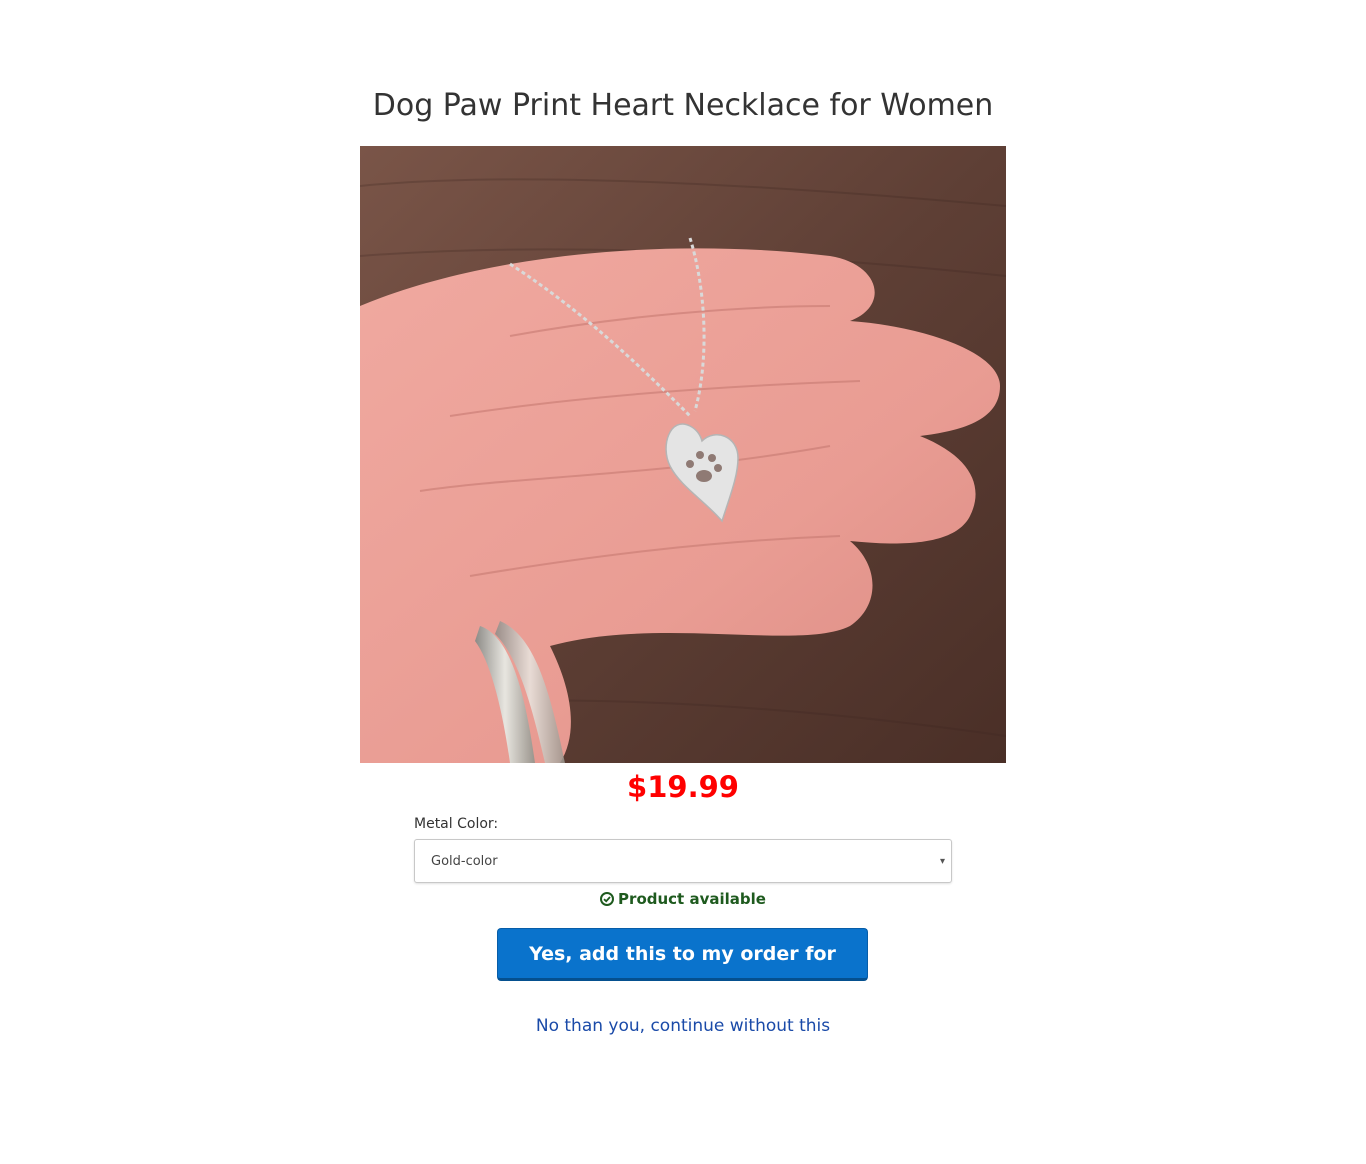  I want to click on check-circle-icon, so click(607, 901).